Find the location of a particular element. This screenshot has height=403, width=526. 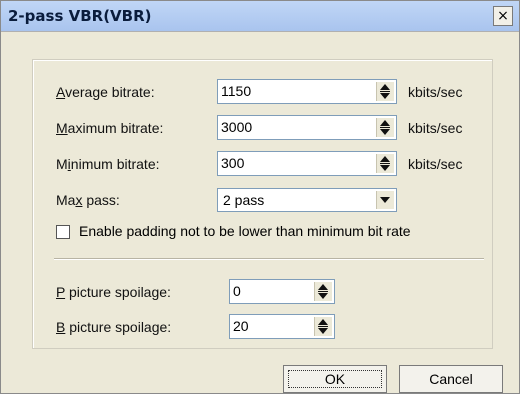

cancel-button-label: Cancel is located at coordinates (451, 379).